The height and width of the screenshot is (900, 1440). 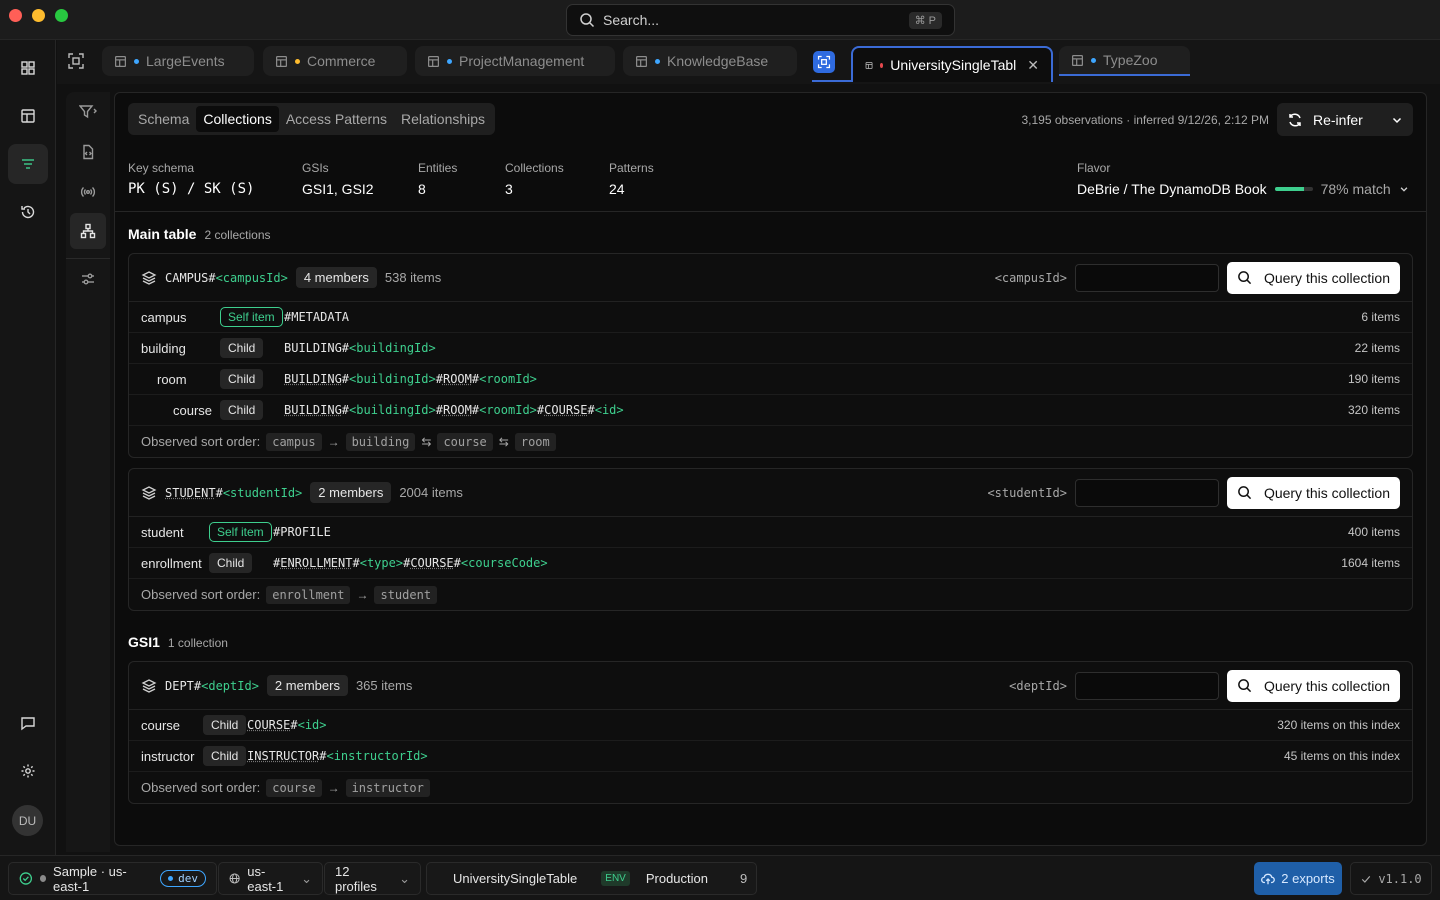 What do you see at coordinates (522, 61) in the screenshot?
I see `tab-label: ProjectManagement` at bounding box center [522, 61].